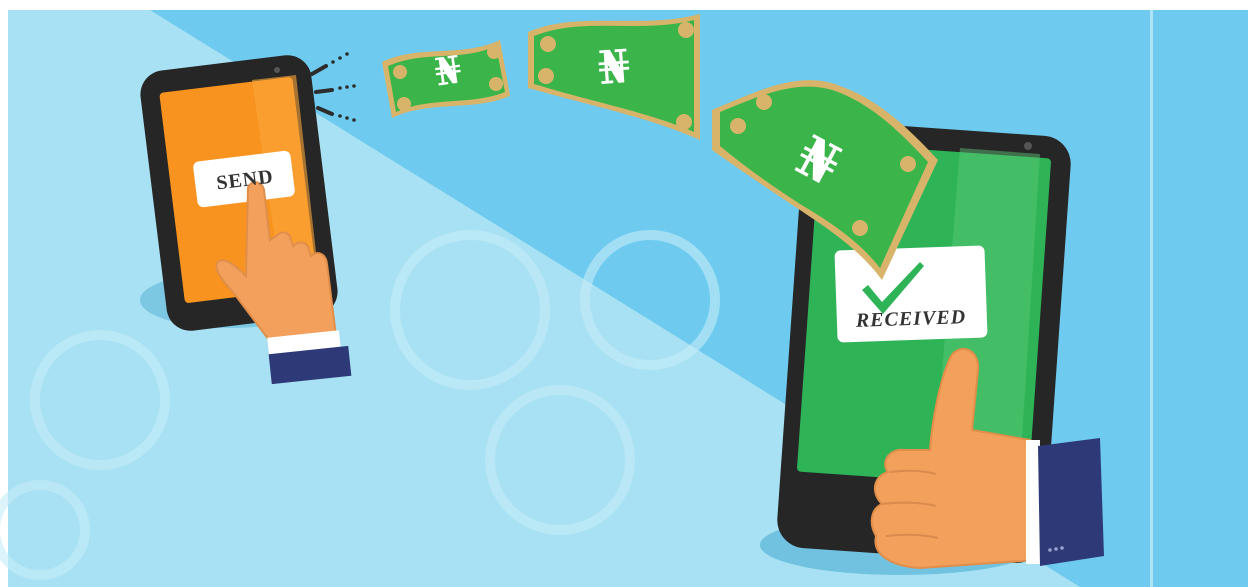  What do you see at coordinates (1028, 146) in the screenshot?
I see `receiver-phone-camera` at bounding box center [1028, 146].